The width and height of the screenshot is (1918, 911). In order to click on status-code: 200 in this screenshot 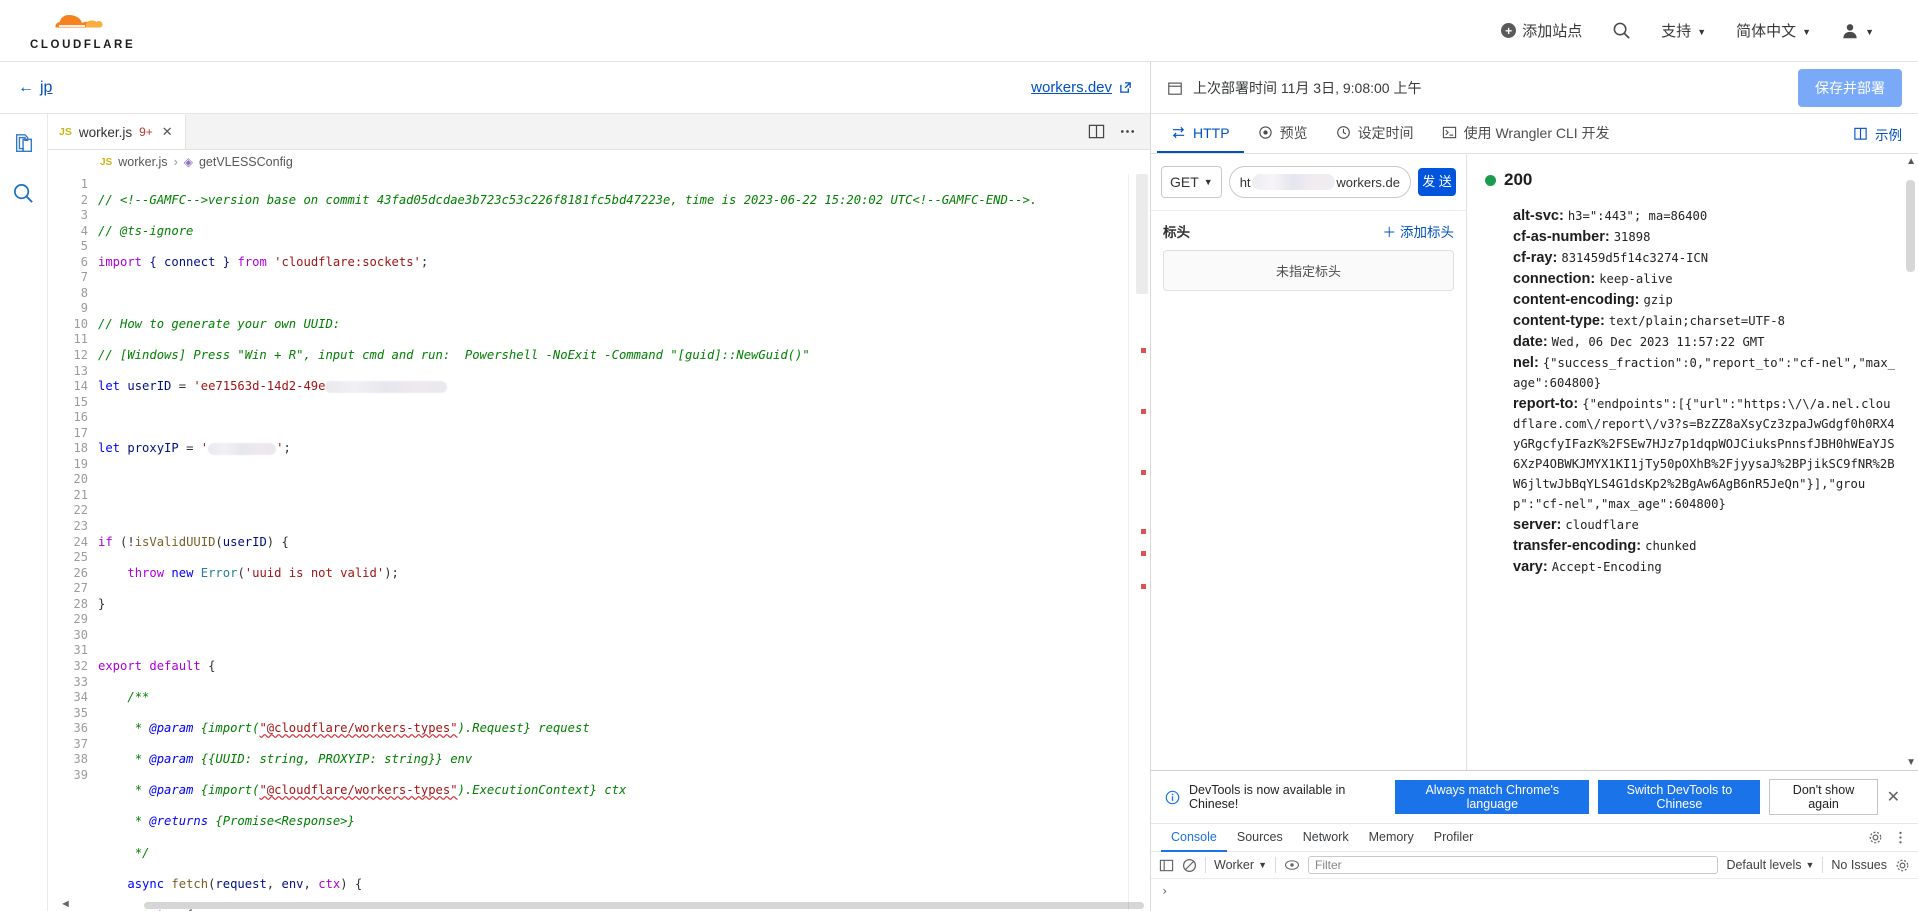, I will do `click(1518, 179)`.